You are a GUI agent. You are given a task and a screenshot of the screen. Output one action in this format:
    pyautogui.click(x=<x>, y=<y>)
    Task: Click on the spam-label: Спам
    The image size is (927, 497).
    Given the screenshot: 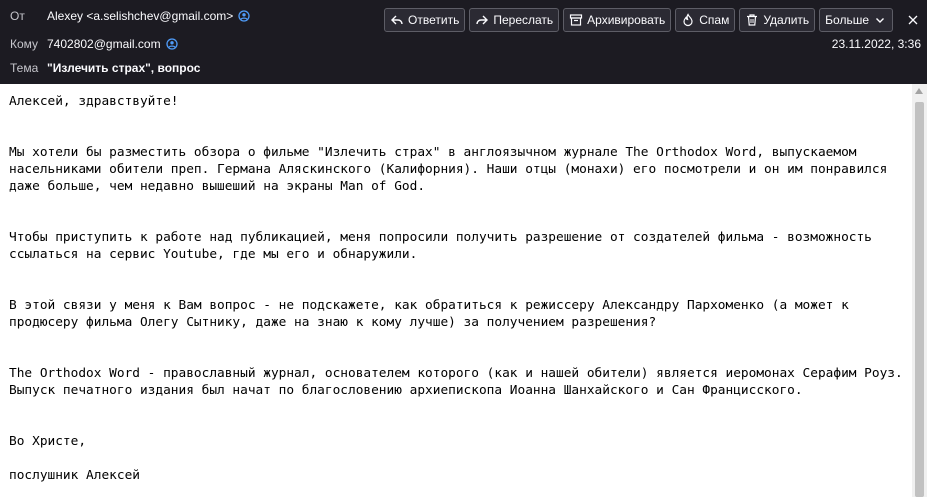 What is the action you would take?
    pyautogui.click(x=714, y=20)
    